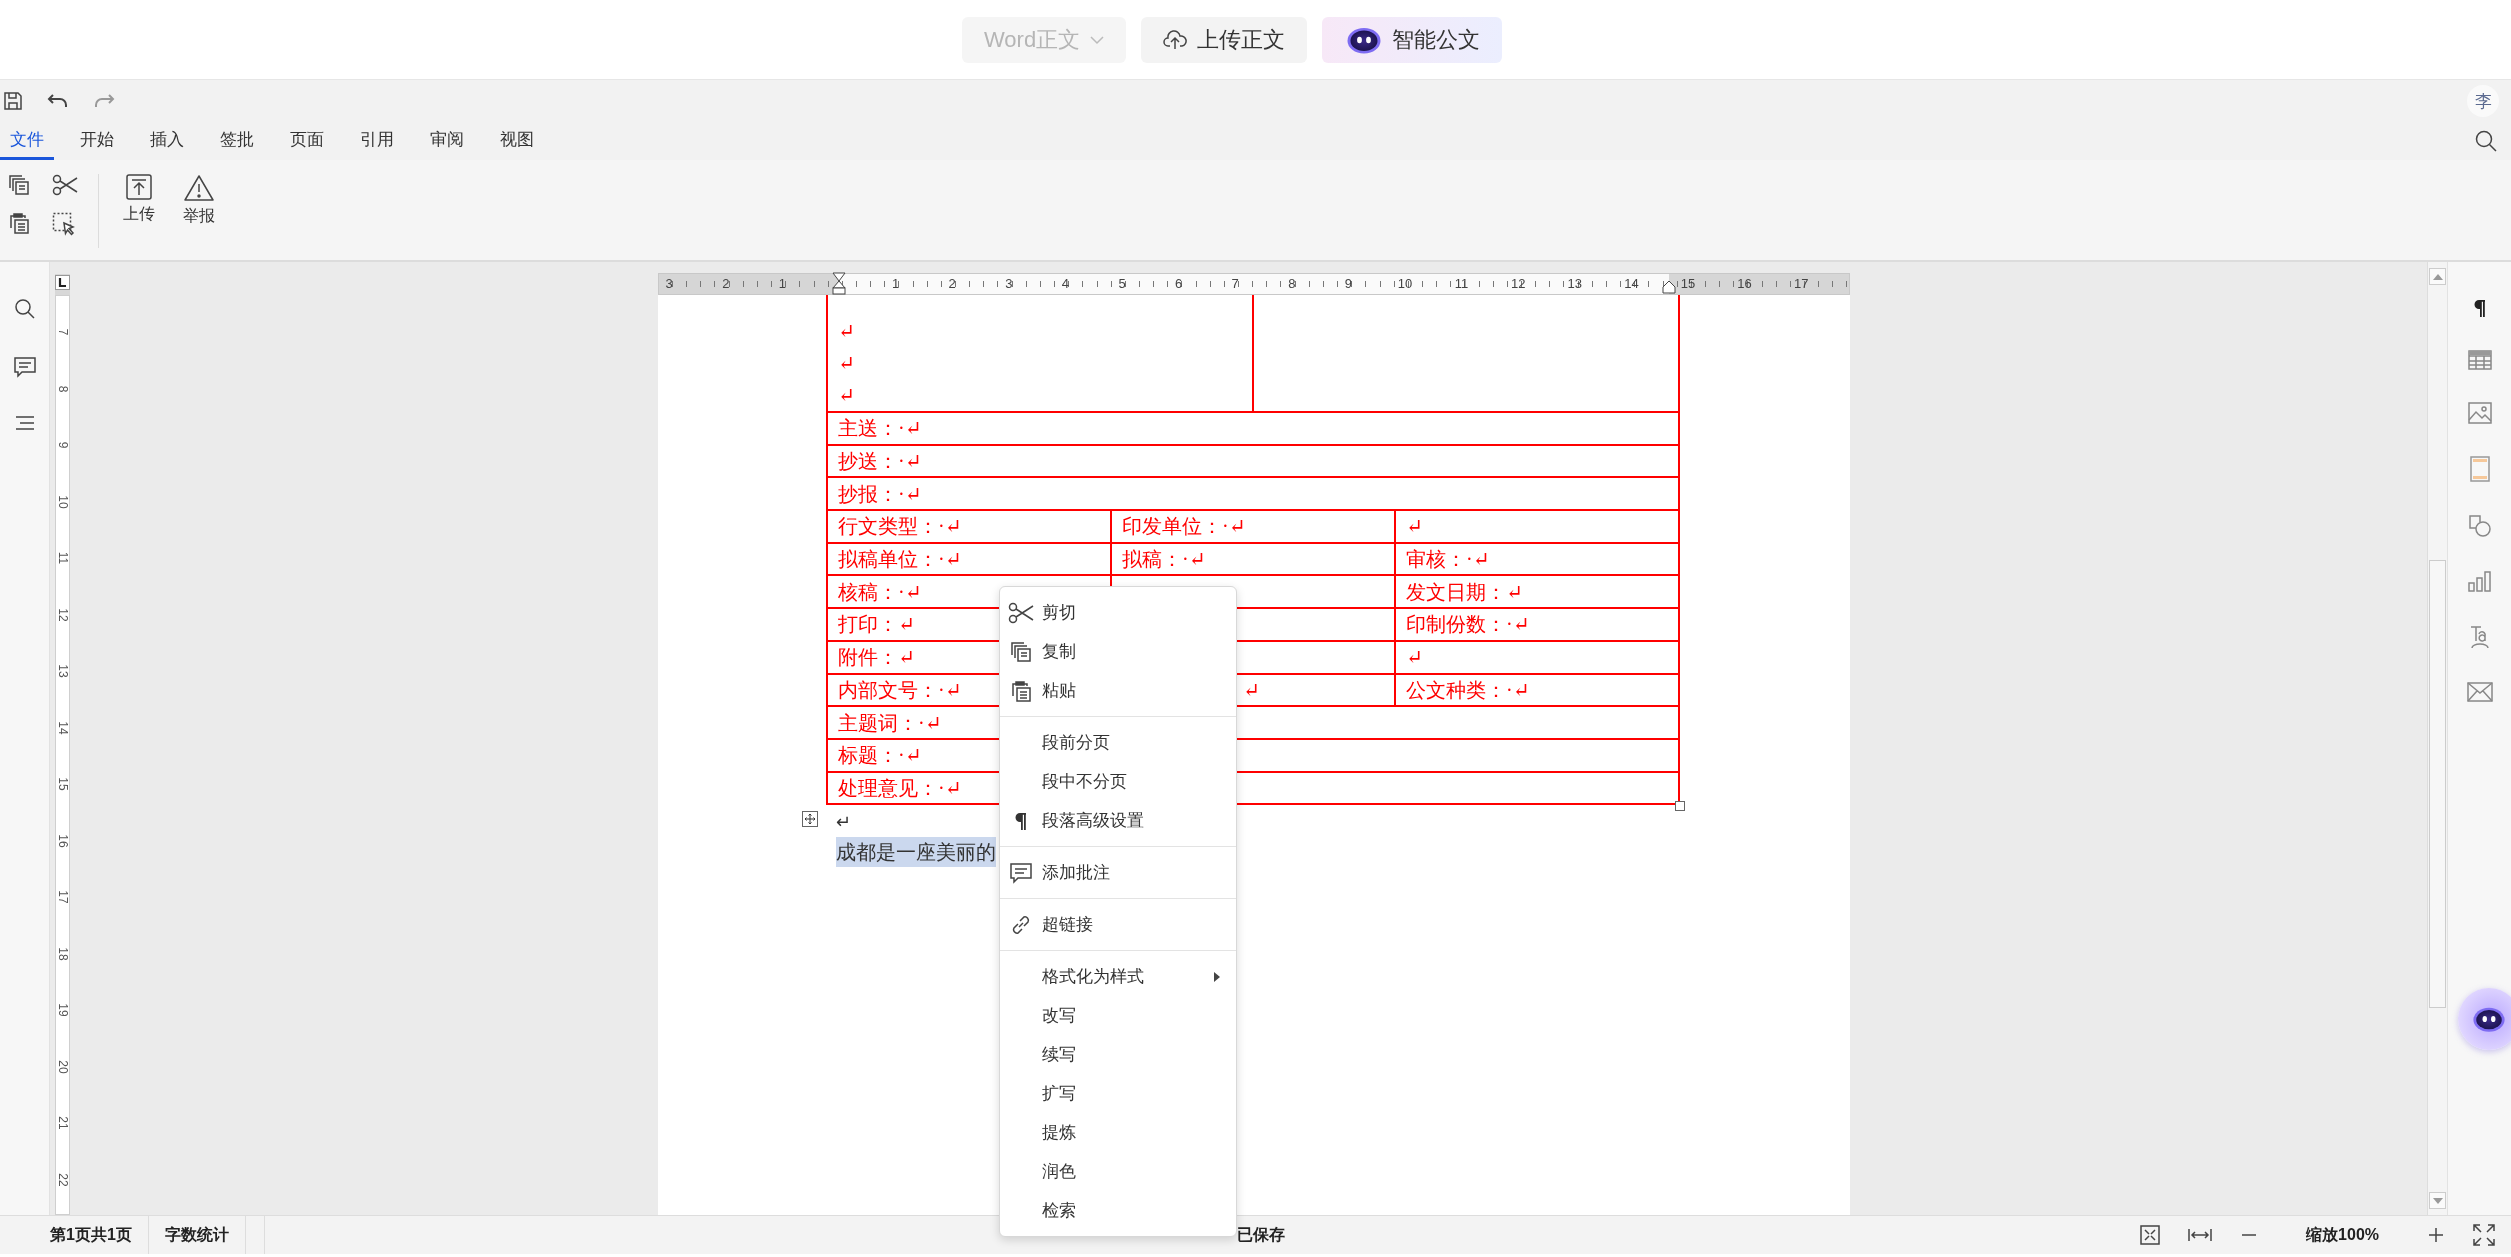 The width and height of the screenshot is (2511, 1257). What do you see at coordinates (2200, 1235) in the screenshot?
I see `fit-width-icon` at bounding box center [2200, 1235].